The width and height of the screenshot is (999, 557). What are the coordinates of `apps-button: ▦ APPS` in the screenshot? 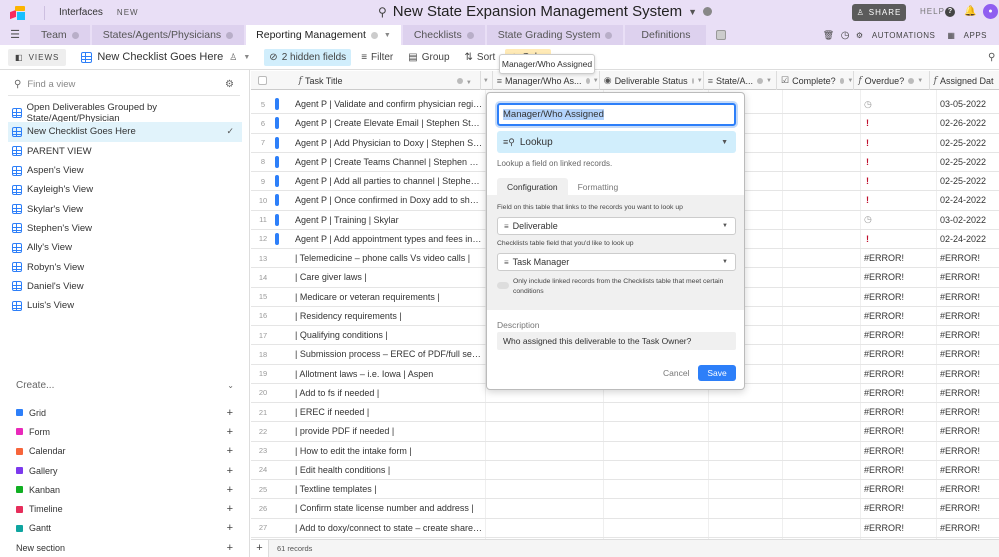 It's located at (970, 35).